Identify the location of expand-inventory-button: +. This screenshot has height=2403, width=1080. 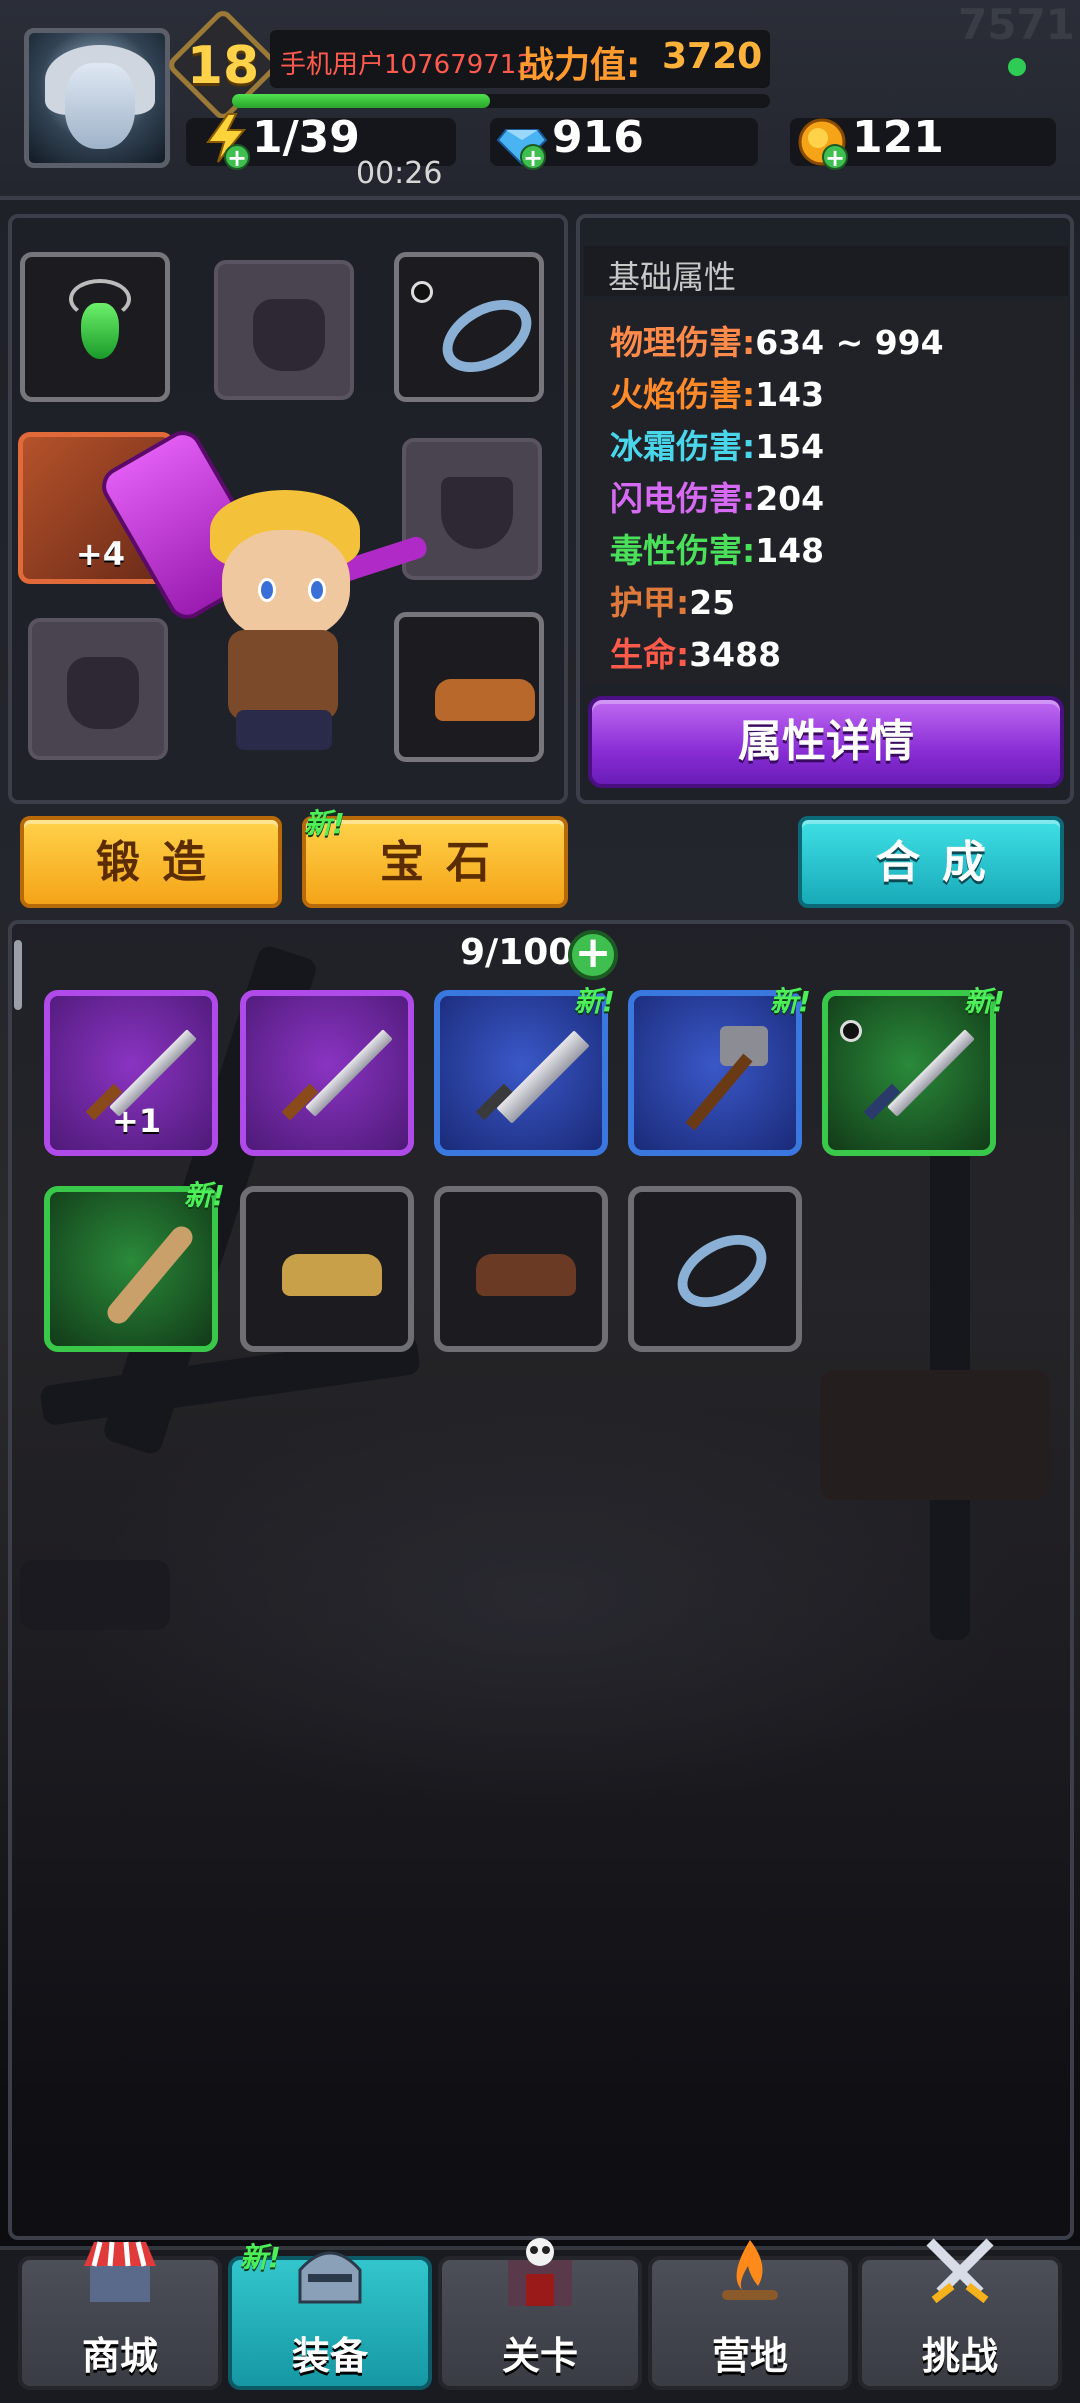
(593, 955).